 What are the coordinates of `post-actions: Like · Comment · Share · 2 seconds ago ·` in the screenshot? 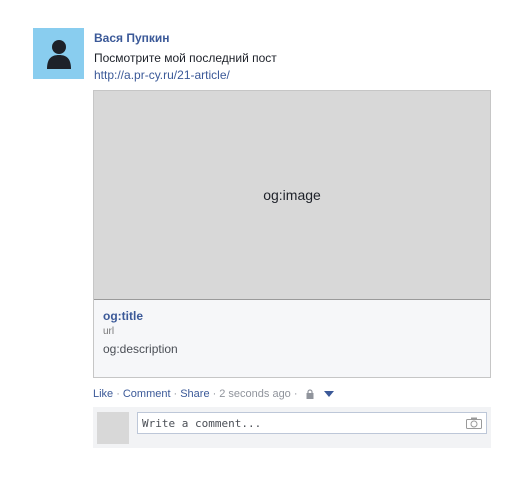 It's located at (214, 394).